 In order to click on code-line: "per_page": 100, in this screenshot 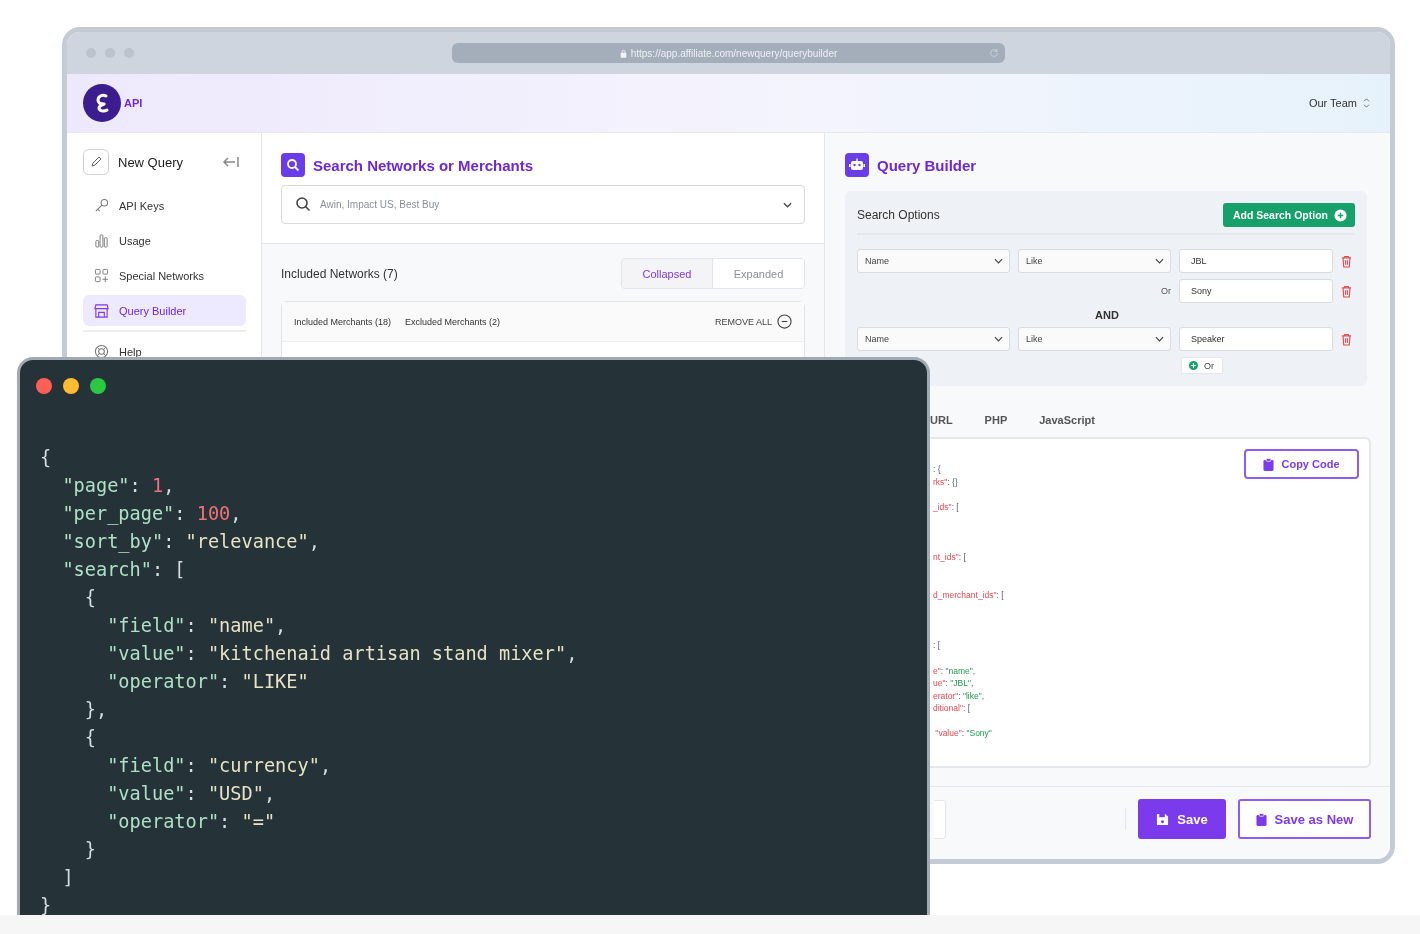, I will do `click(152, 514)`.